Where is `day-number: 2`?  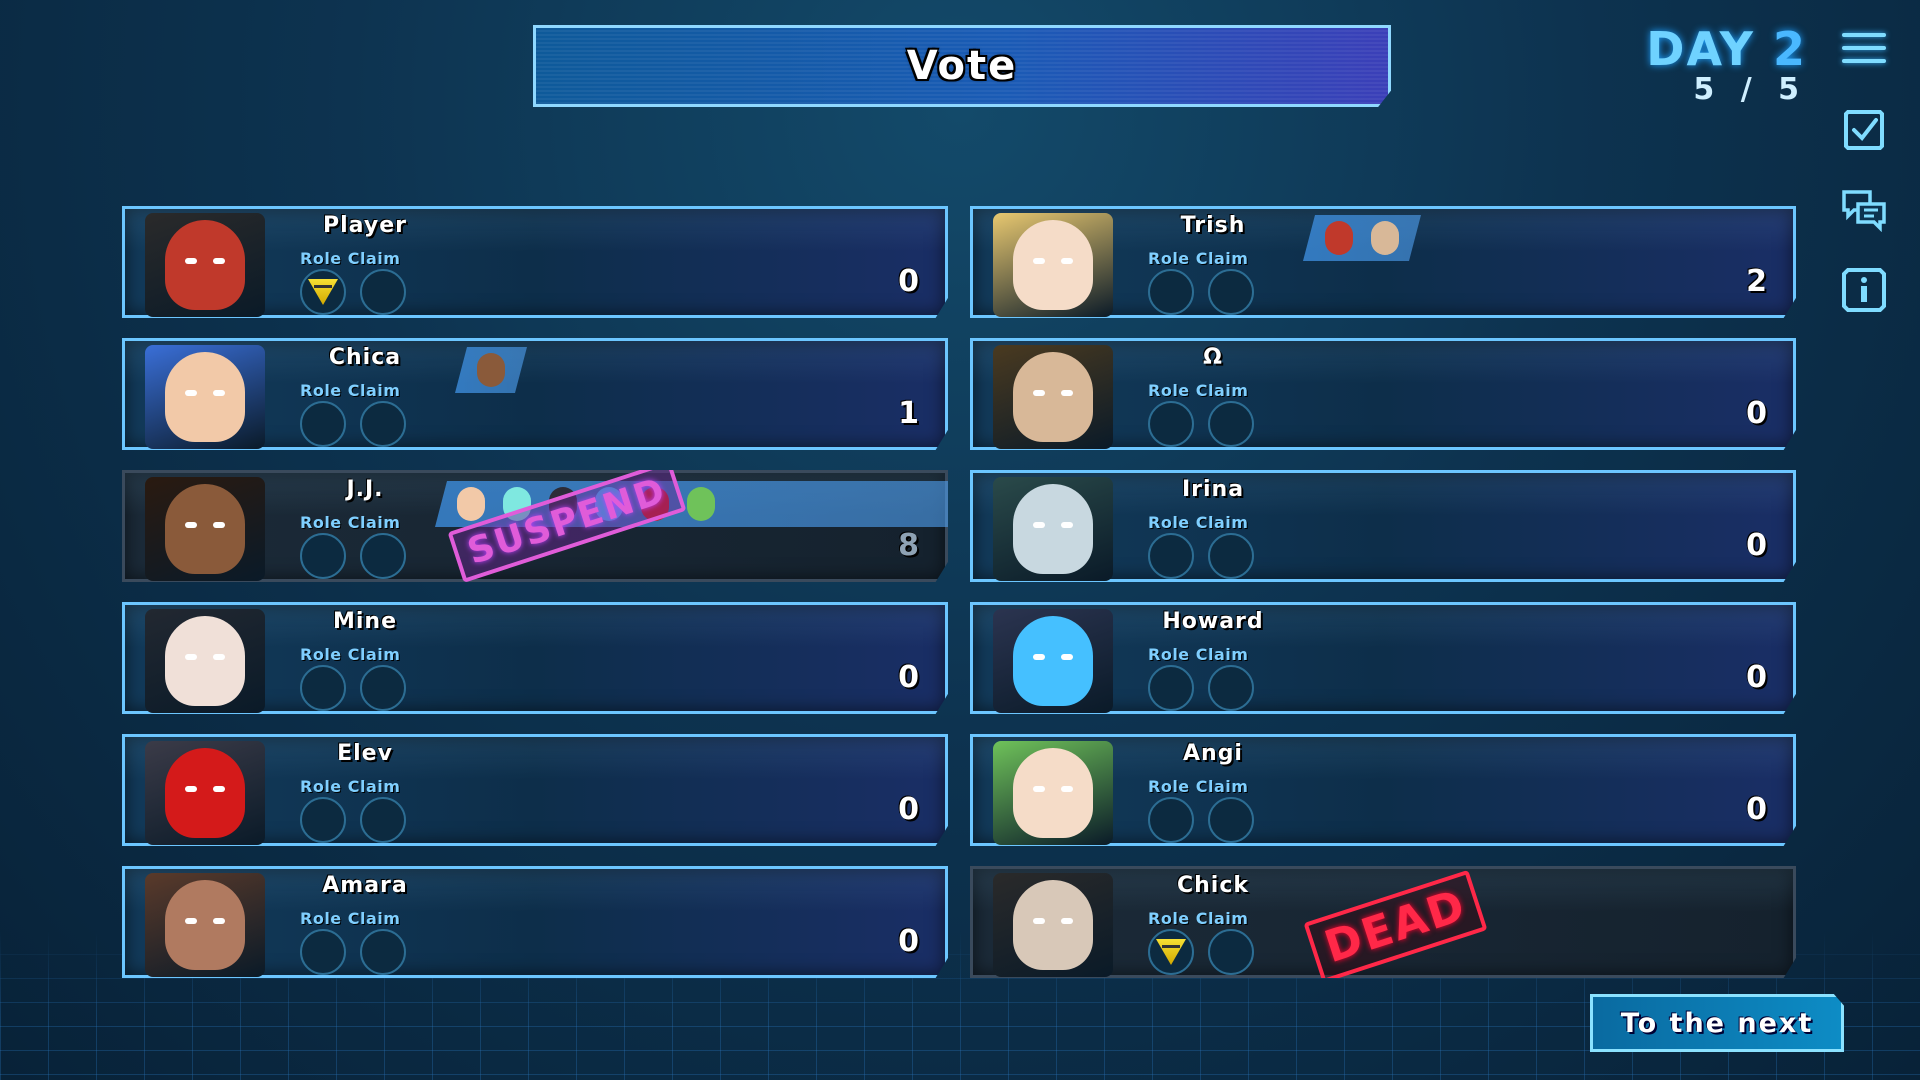 day-number: 2 is located at coordinates (1789, 49).